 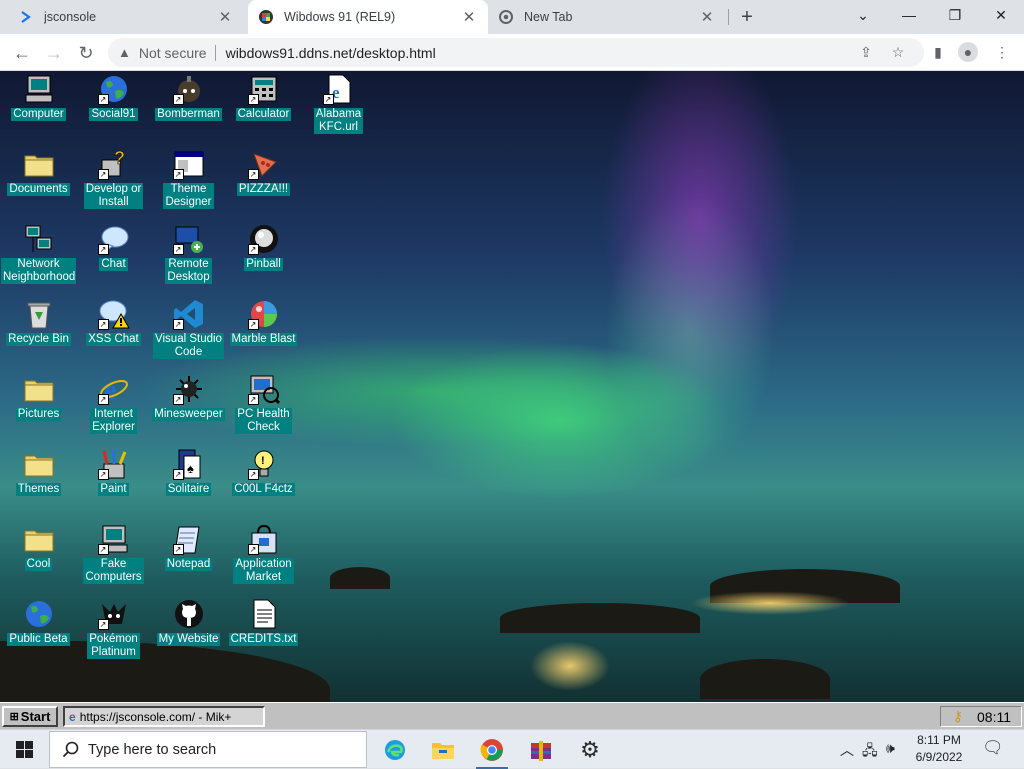 I want to click on notepad-icon: ↗, so click(x=188, y=539).